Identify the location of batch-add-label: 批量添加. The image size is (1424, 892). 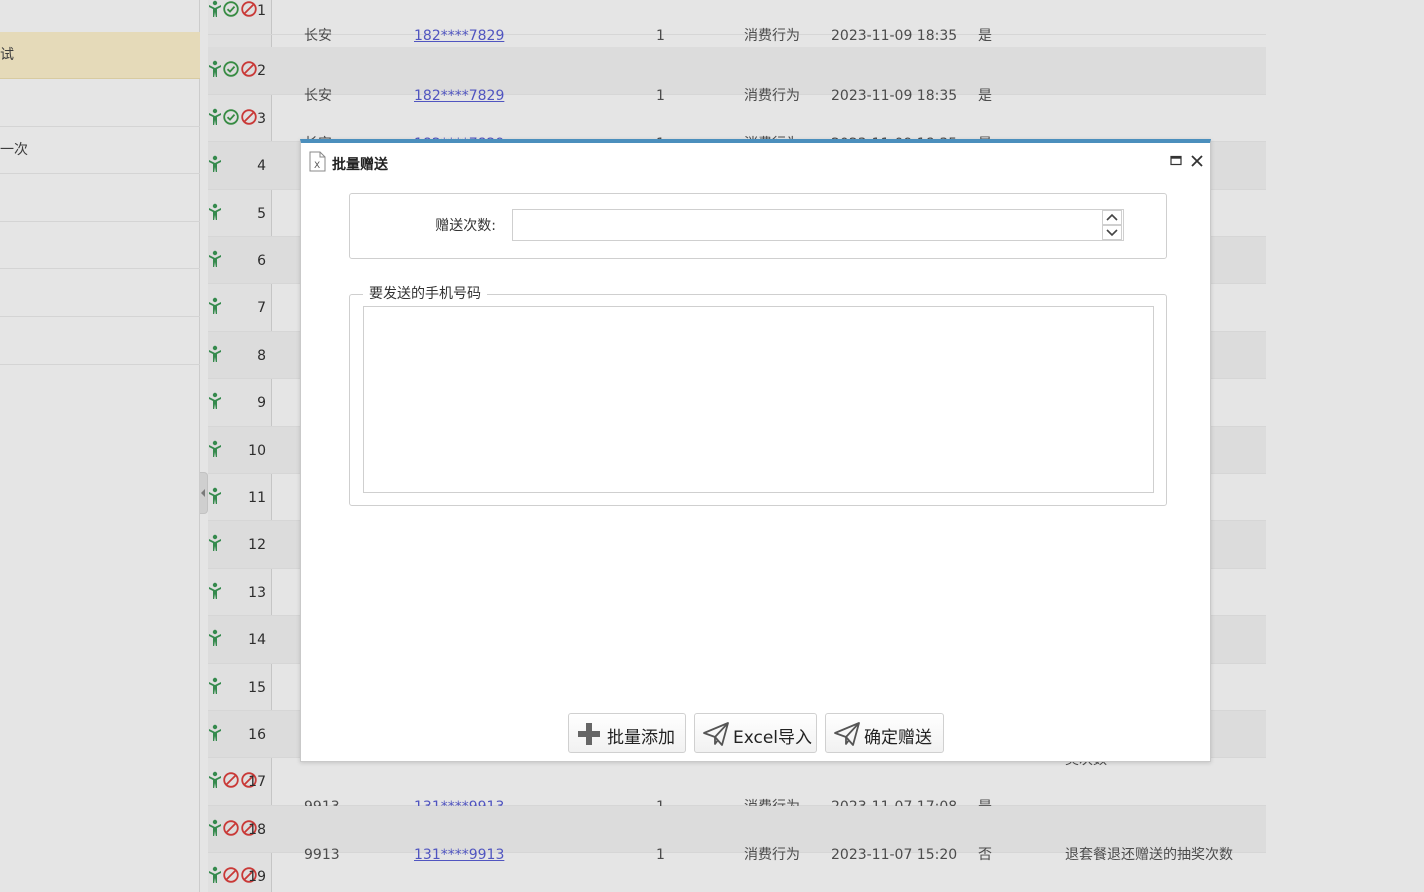
(641, 738).